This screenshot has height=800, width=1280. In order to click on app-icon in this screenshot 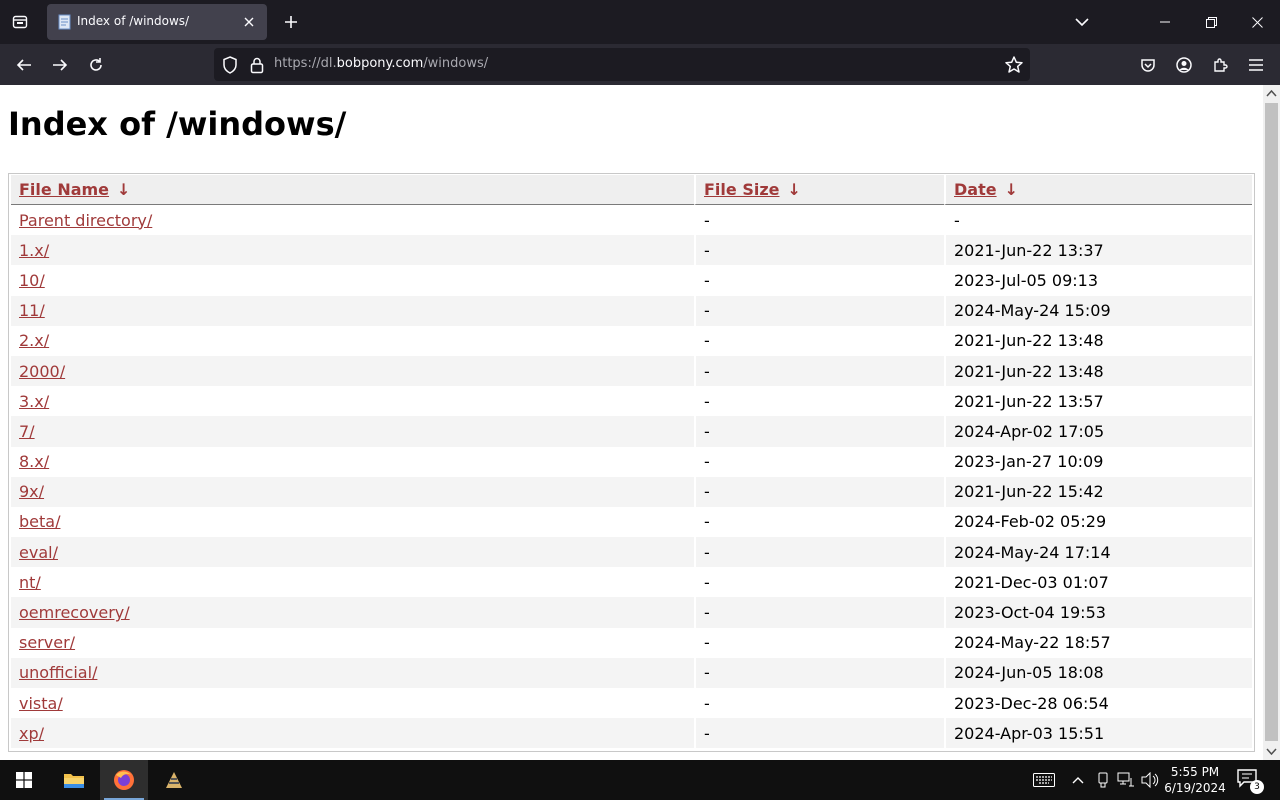, I will do `click(174, 780)`.